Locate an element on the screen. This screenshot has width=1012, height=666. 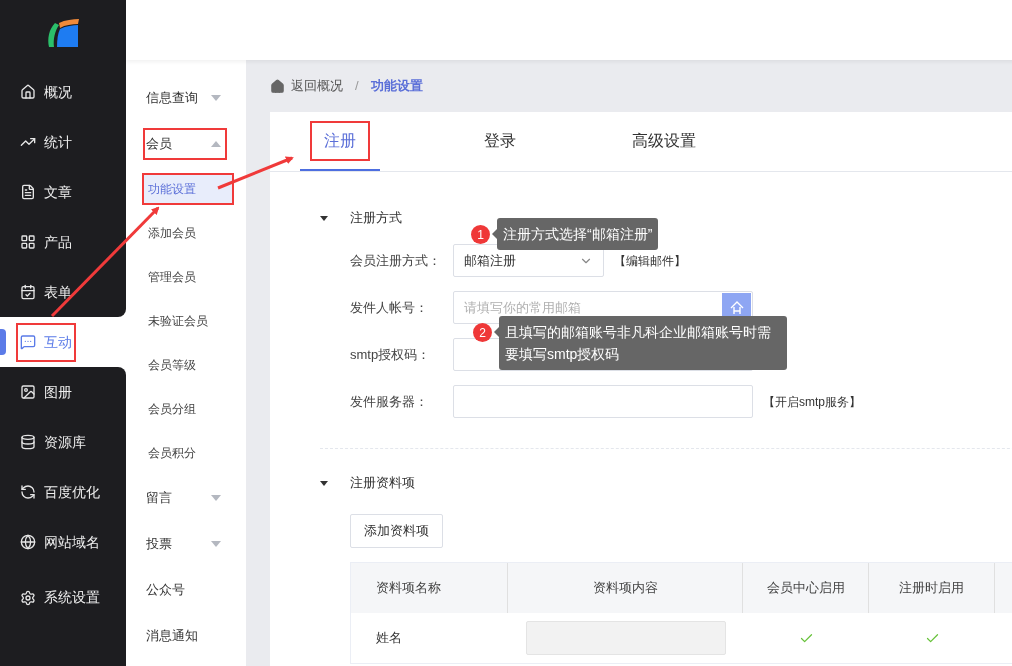
nav-item: 表单 is located at coordinates (63, 292).